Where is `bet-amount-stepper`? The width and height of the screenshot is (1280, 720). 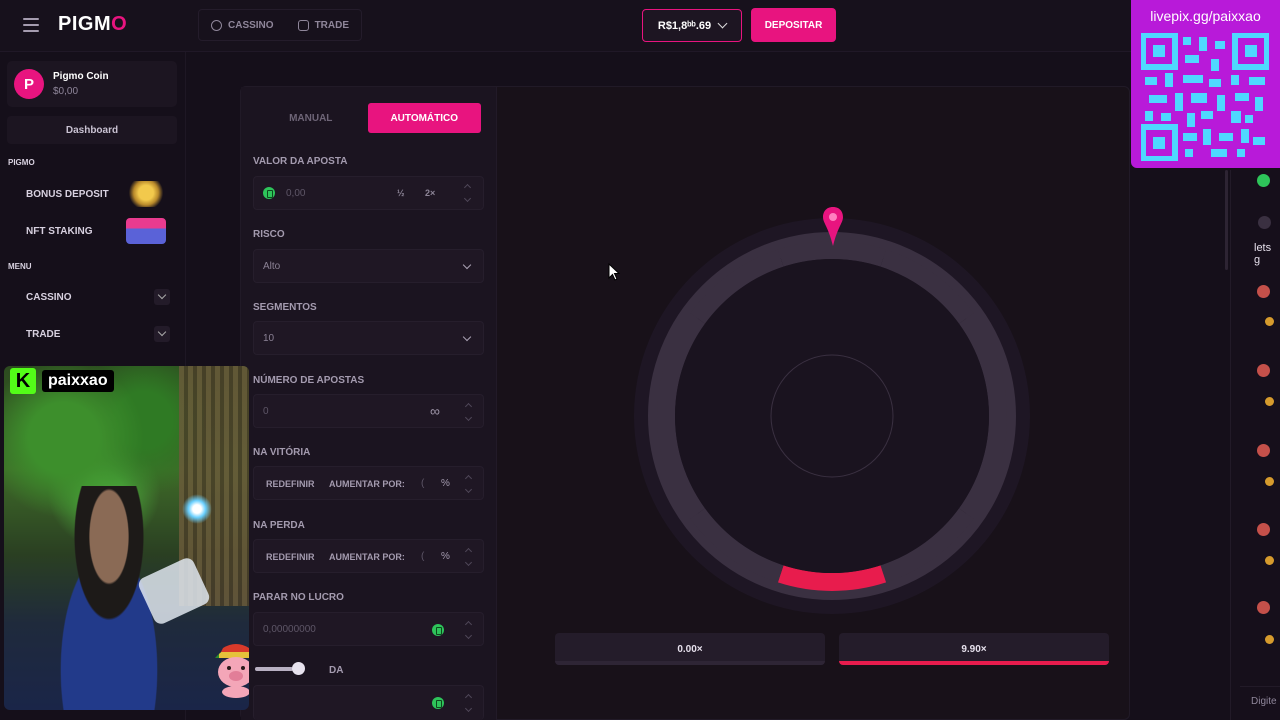 bet-amount-stepper is located at coordinates (468, 193).